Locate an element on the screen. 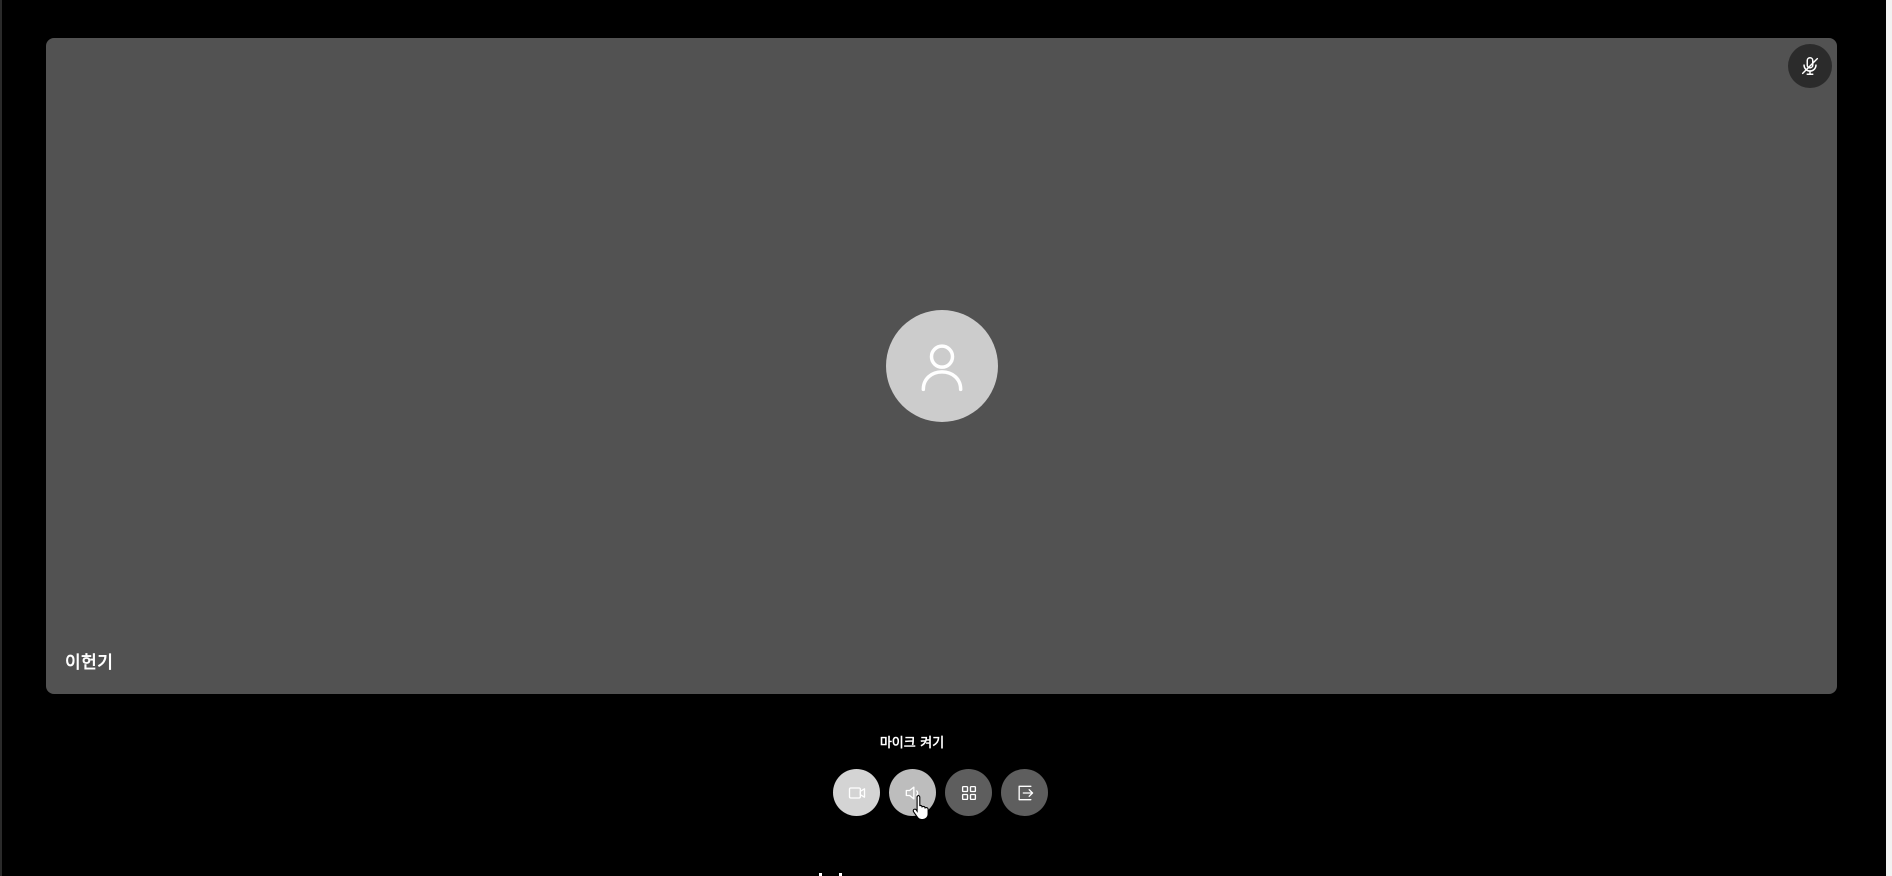  camera-toggle-button is located at coordinates (856, 792).